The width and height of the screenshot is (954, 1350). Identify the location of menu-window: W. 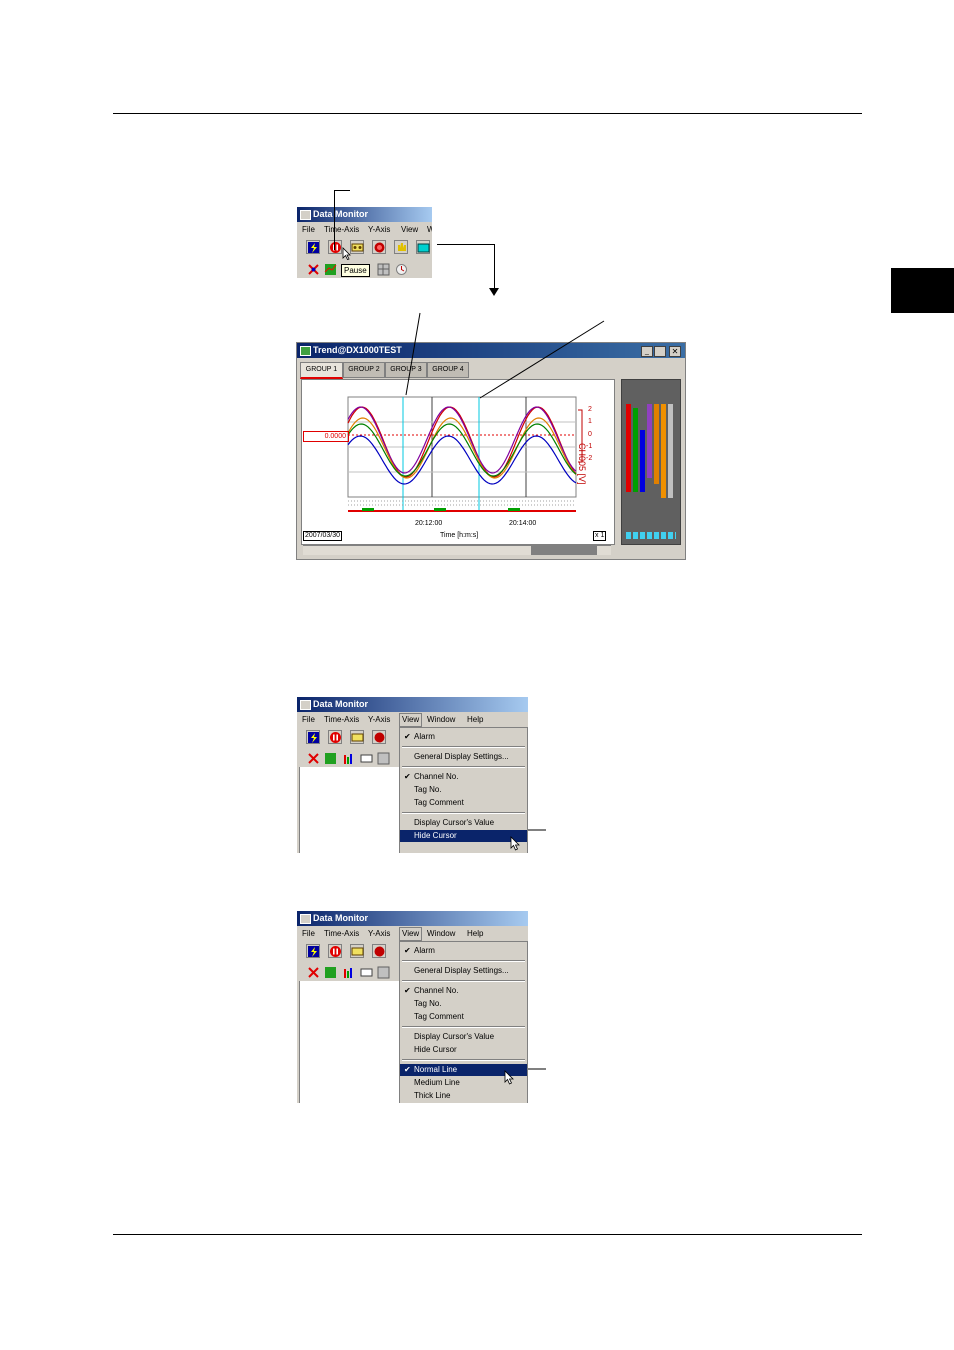
(429, 229).